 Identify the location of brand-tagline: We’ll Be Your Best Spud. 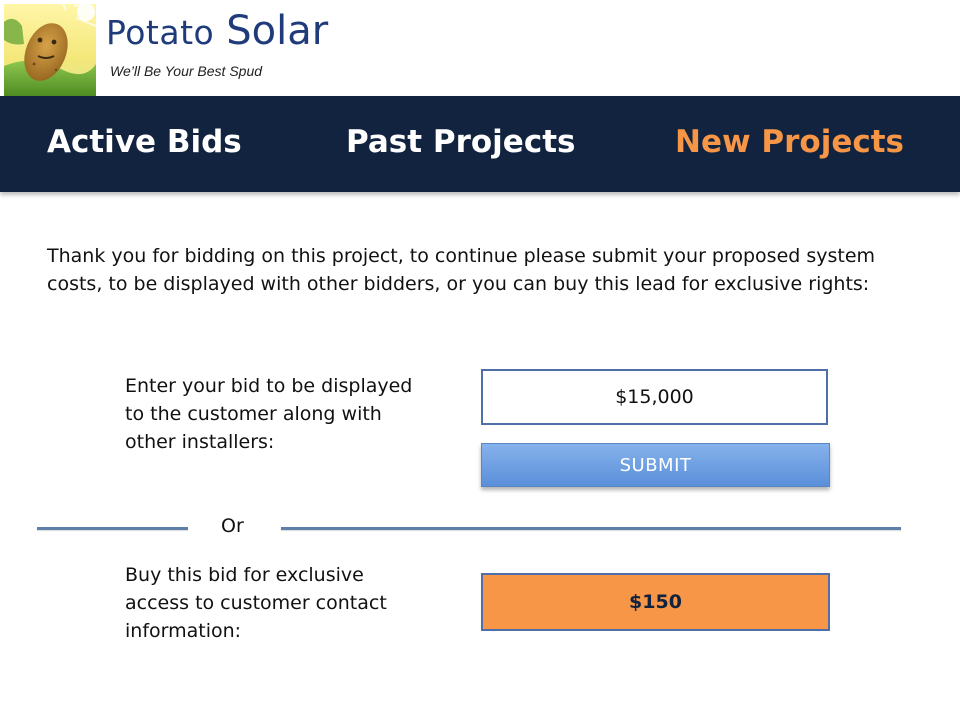
(186, 71).